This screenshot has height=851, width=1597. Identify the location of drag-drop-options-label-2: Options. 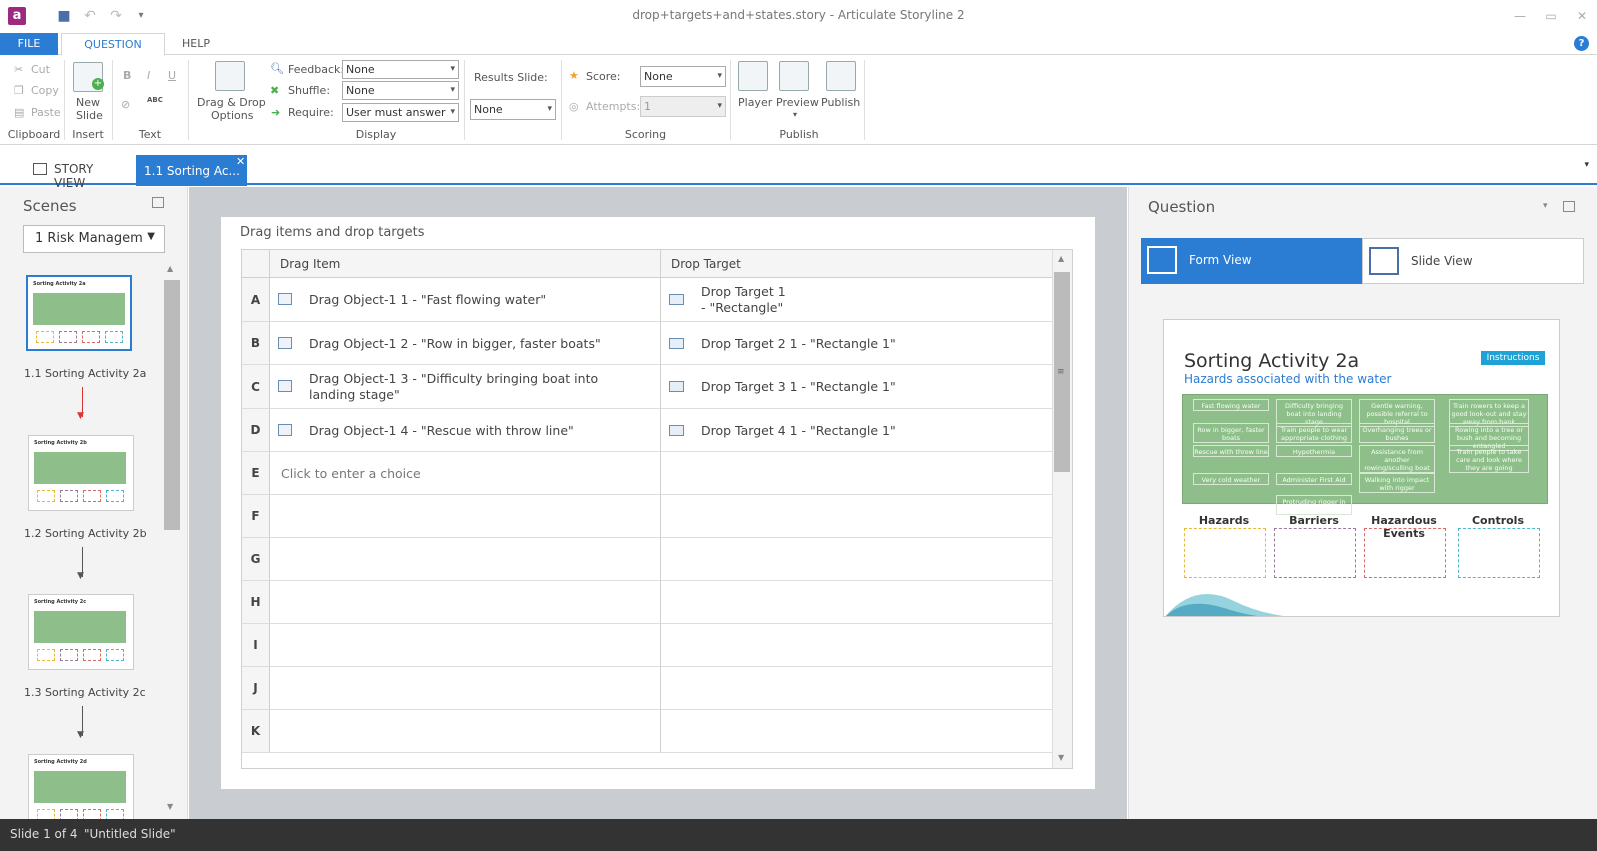
(232, 115).